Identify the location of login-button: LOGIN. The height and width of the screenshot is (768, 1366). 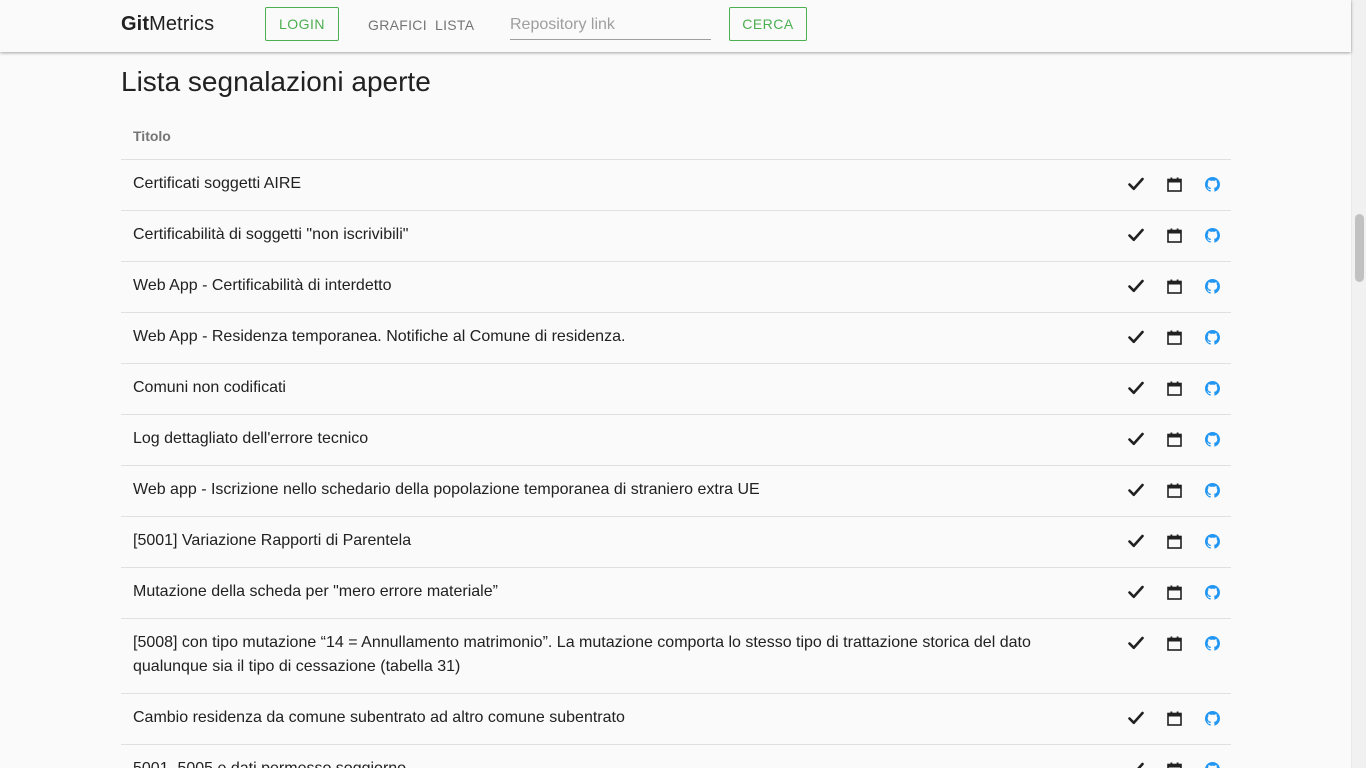
(302, 24).